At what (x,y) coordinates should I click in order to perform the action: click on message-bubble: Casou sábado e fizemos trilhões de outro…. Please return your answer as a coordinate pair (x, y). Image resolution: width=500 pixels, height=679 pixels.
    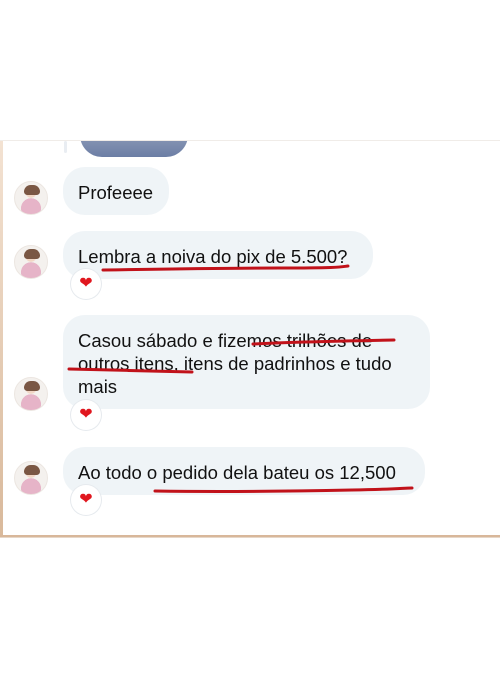
    Looking at the image, I should click on (246, 362).